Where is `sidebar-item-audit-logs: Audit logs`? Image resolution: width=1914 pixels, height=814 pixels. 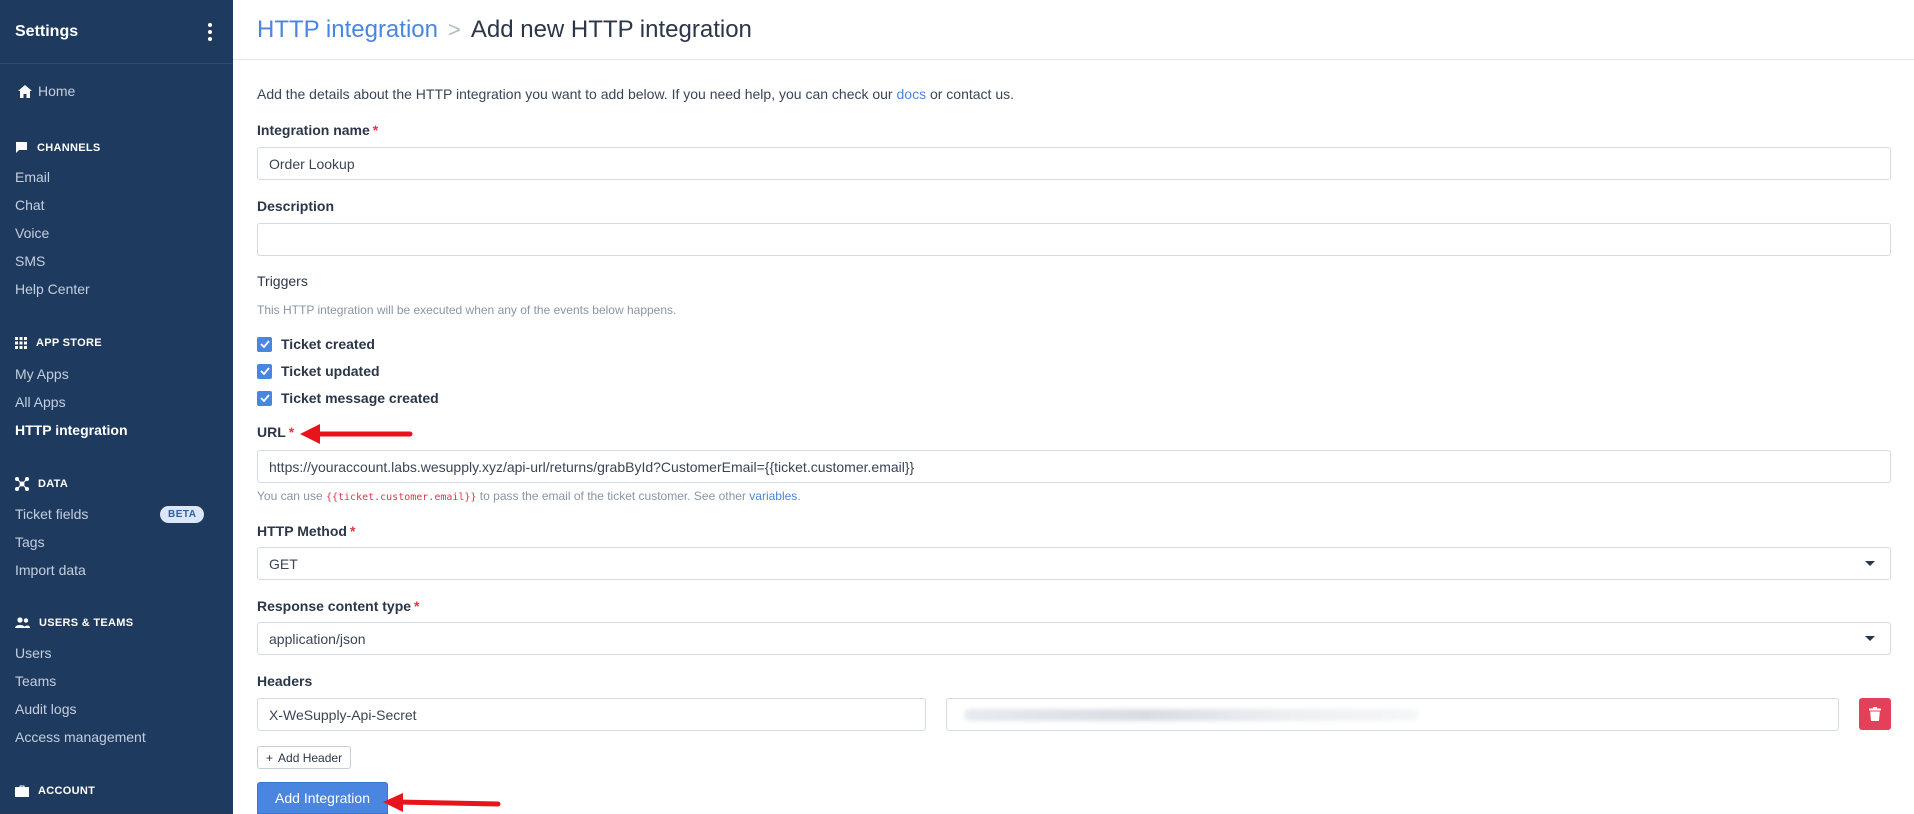 sidebar-item-audit-logs: Audit logs is located at coordinates (45, 709).